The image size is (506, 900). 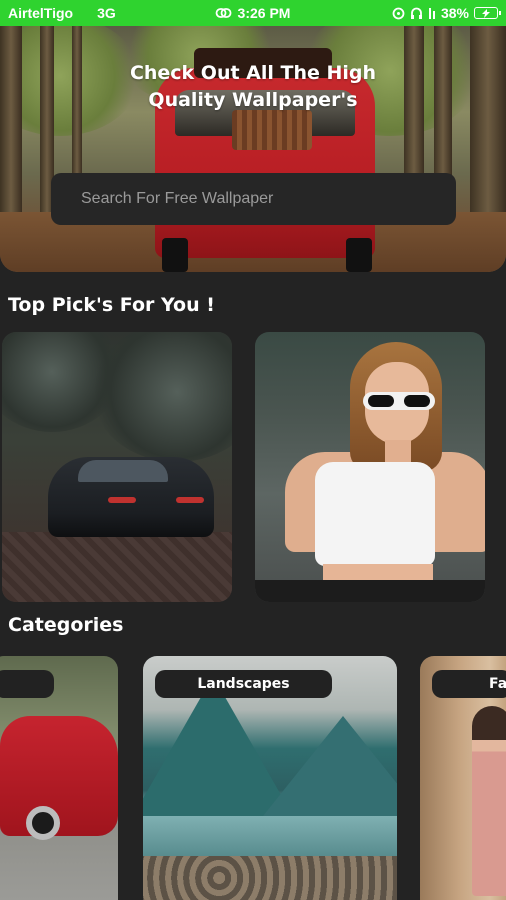 What do you see at coordinates (398, 13) in the screenshot?
I see `alarm-icon` at bounding box center [398, 13].